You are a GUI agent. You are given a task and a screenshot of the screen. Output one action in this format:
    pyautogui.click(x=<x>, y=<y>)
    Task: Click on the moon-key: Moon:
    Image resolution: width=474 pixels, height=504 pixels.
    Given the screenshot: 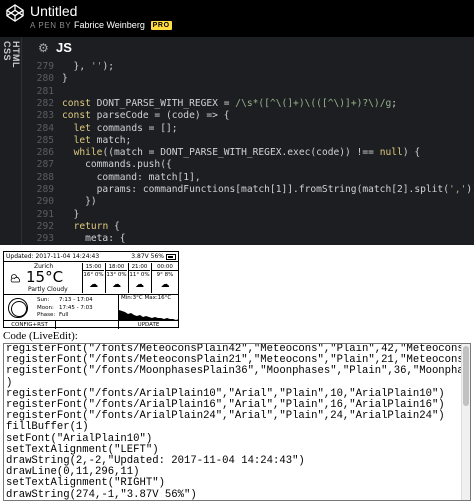 What is the action you would take?
    pyautogui.click(x=45, y=307)
    